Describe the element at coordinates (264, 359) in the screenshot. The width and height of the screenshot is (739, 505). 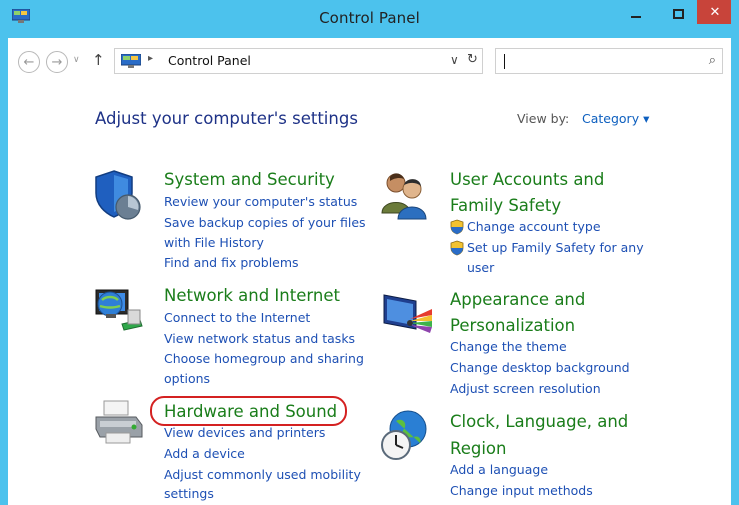
I see `link-choose-homegroup: Choose homegroup and sharing` at that location.